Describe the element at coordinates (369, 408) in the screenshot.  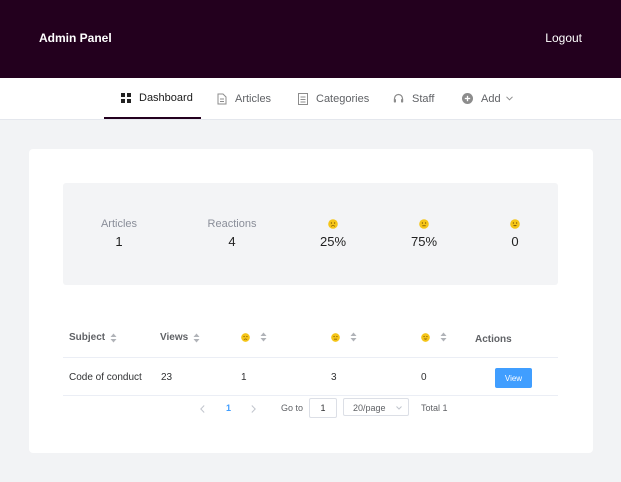
I see `page-size-value: 20/page` at that location.